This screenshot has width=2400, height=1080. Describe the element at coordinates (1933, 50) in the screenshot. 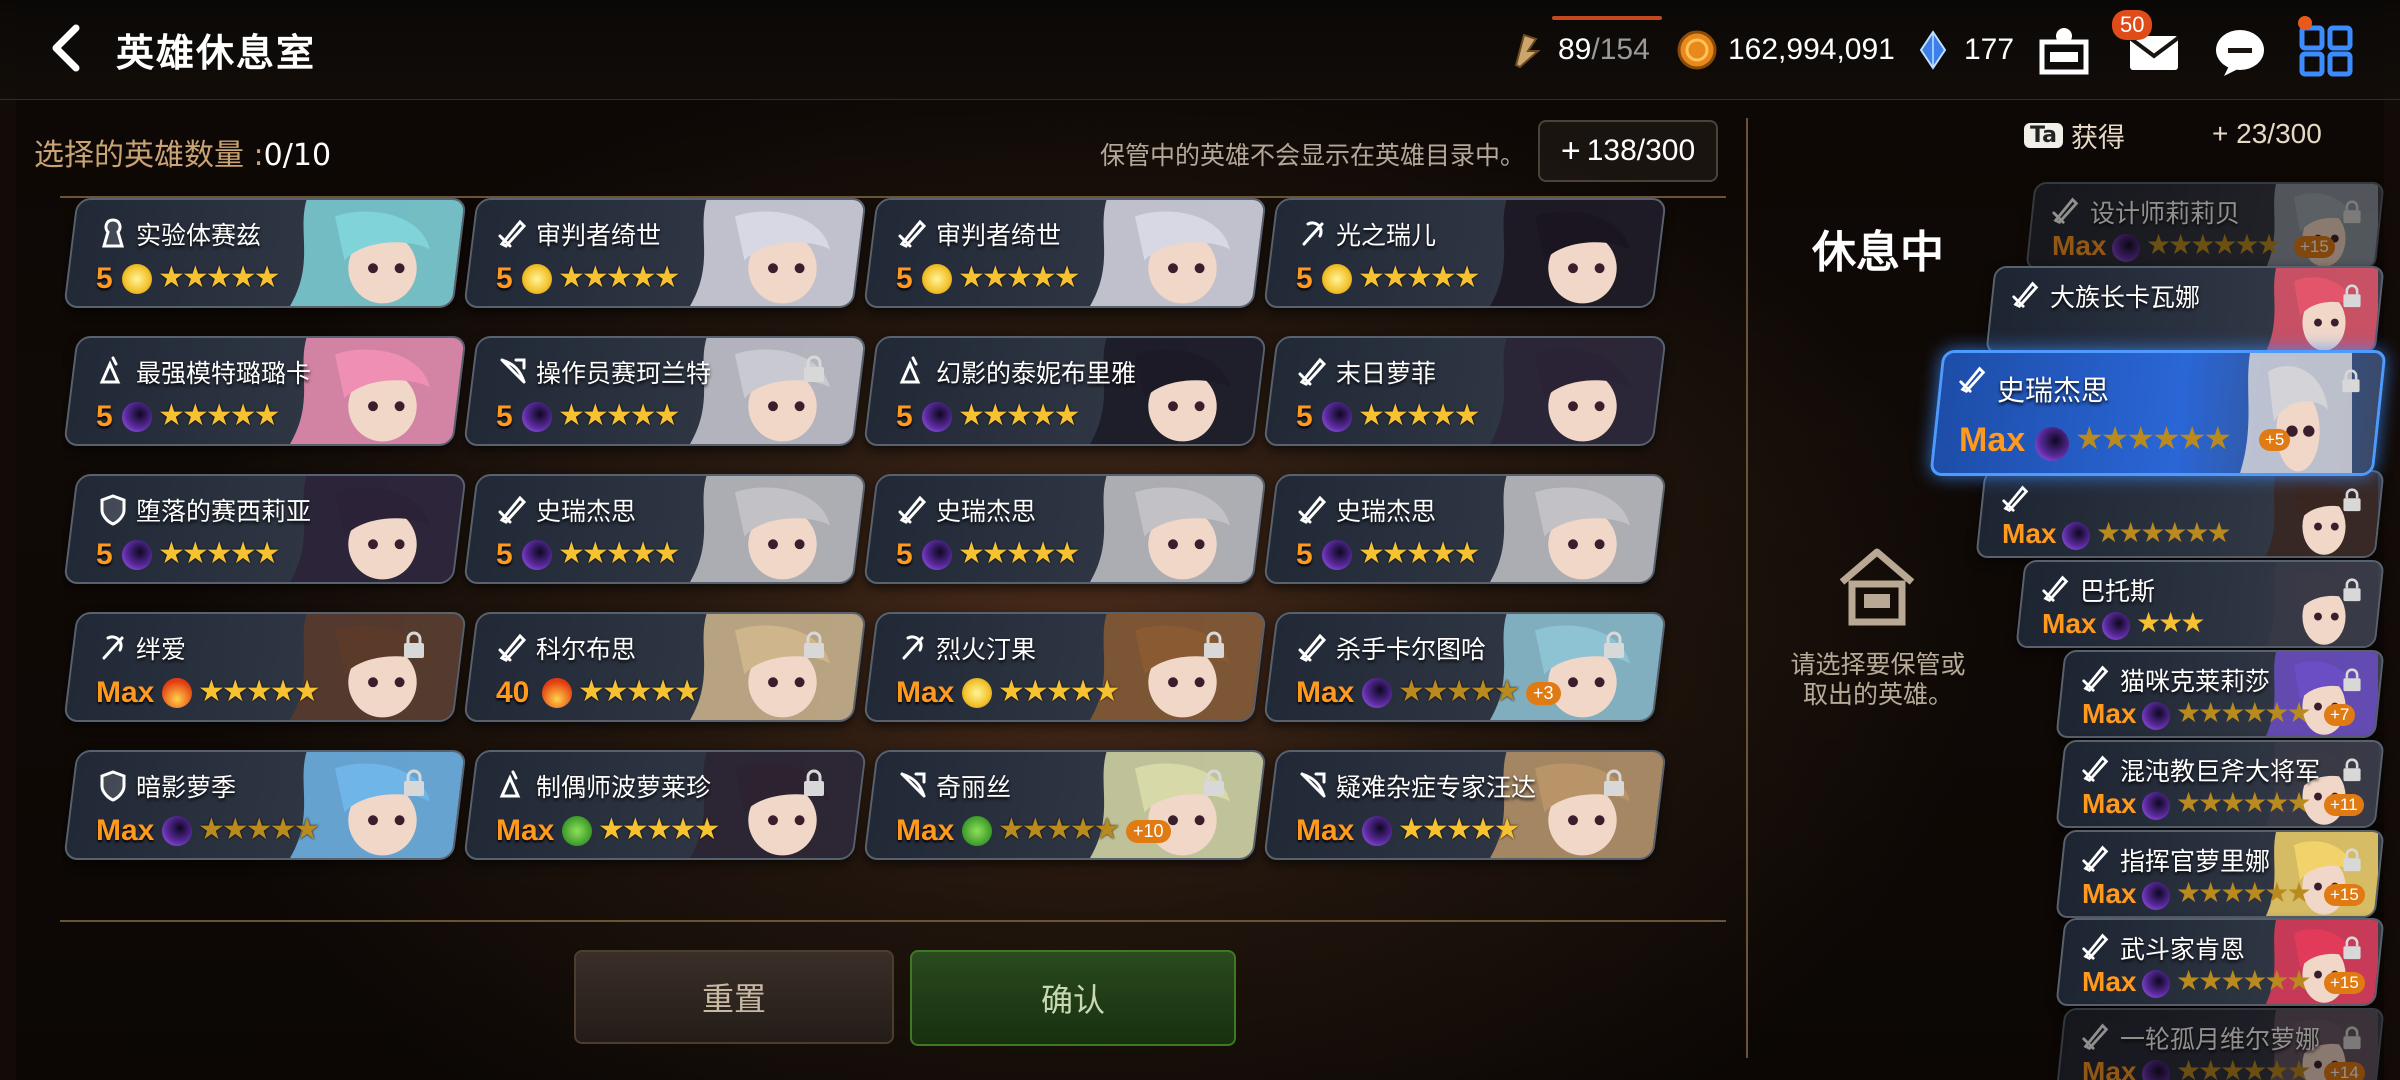

I see `crystal-icon` at that location.